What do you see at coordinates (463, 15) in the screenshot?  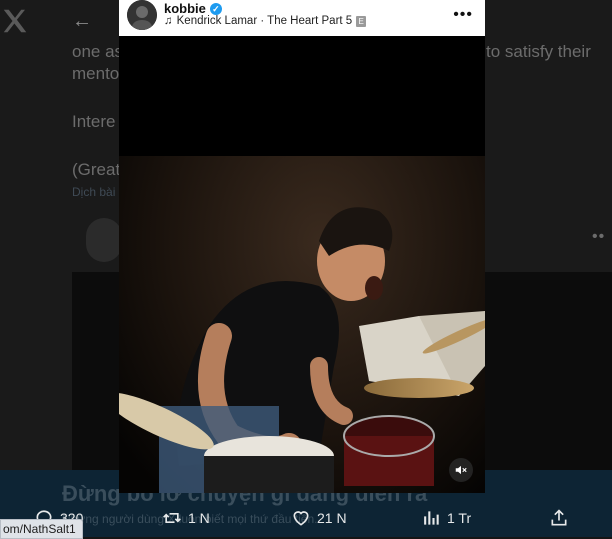 I see `more-options-icon: •••` at bounding box center [463, 15].